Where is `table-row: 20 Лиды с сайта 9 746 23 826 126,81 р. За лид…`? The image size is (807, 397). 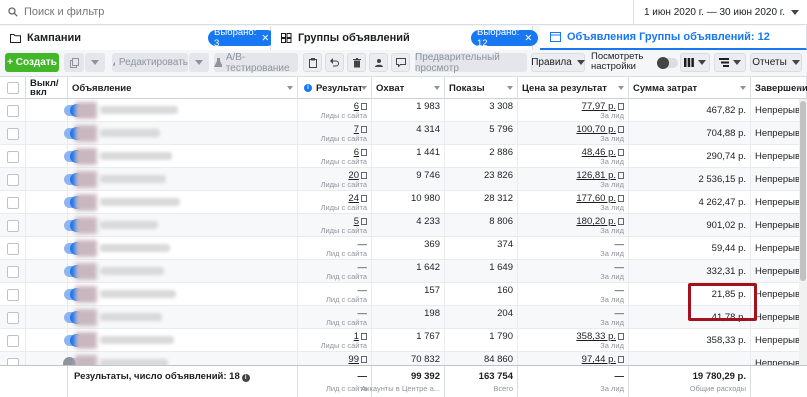 table-row: 20 Лиды с сайта 9 746 23 826 126,81 р. За лид… is located at coordinates (403, 179).